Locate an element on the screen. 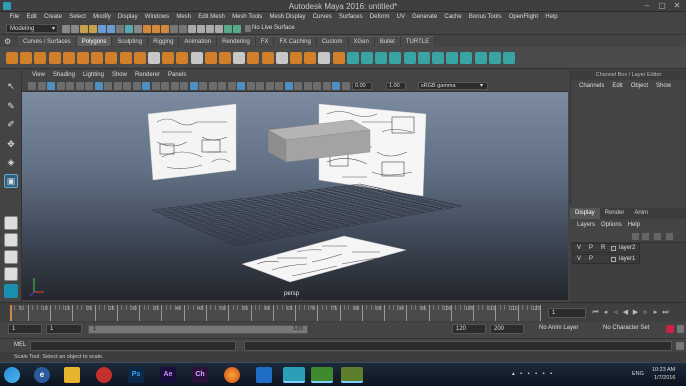  prev-key-icon: ◃ is located at coordinates (615, 312).